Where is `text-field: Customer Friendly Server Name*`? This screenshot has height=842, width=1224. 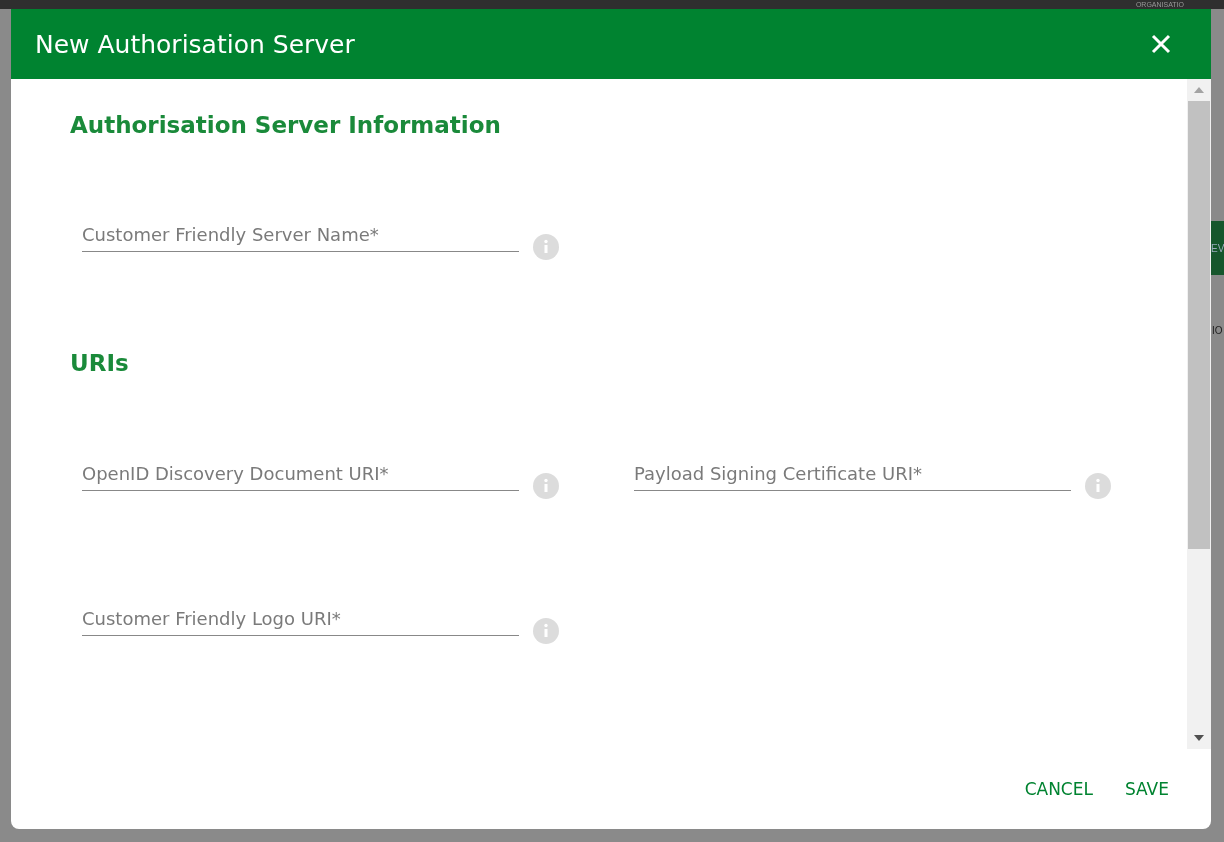 text-field: Customer Friendly Server Name* is located at coordinates (300, 238).